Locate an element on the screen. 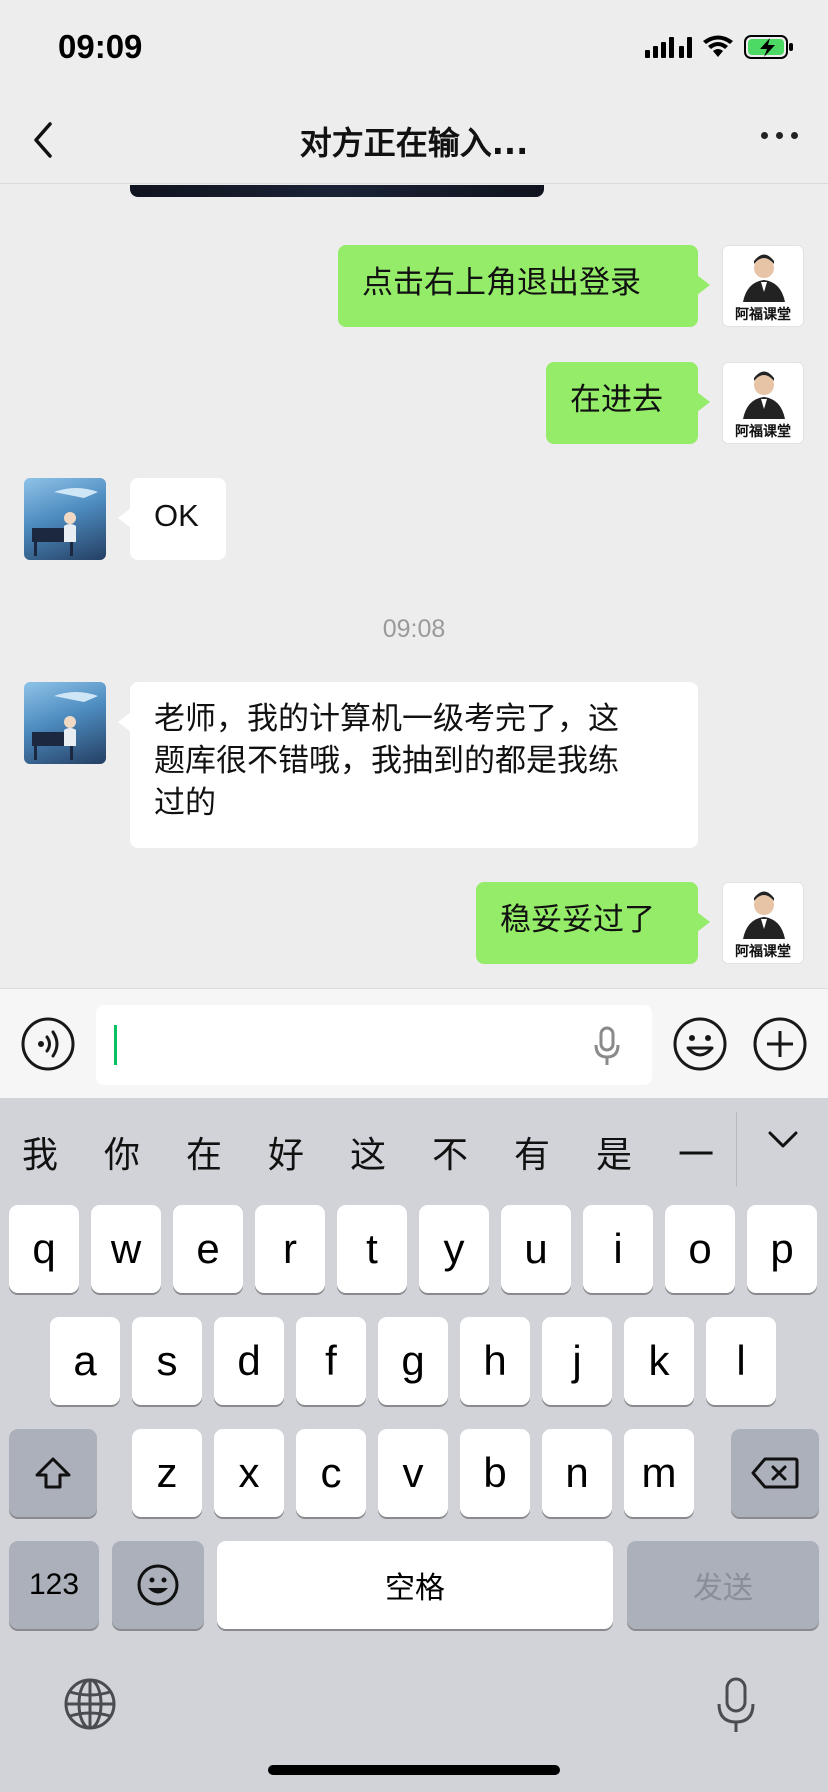  candidate-word: 是 is located at coordinates (614, 1152).